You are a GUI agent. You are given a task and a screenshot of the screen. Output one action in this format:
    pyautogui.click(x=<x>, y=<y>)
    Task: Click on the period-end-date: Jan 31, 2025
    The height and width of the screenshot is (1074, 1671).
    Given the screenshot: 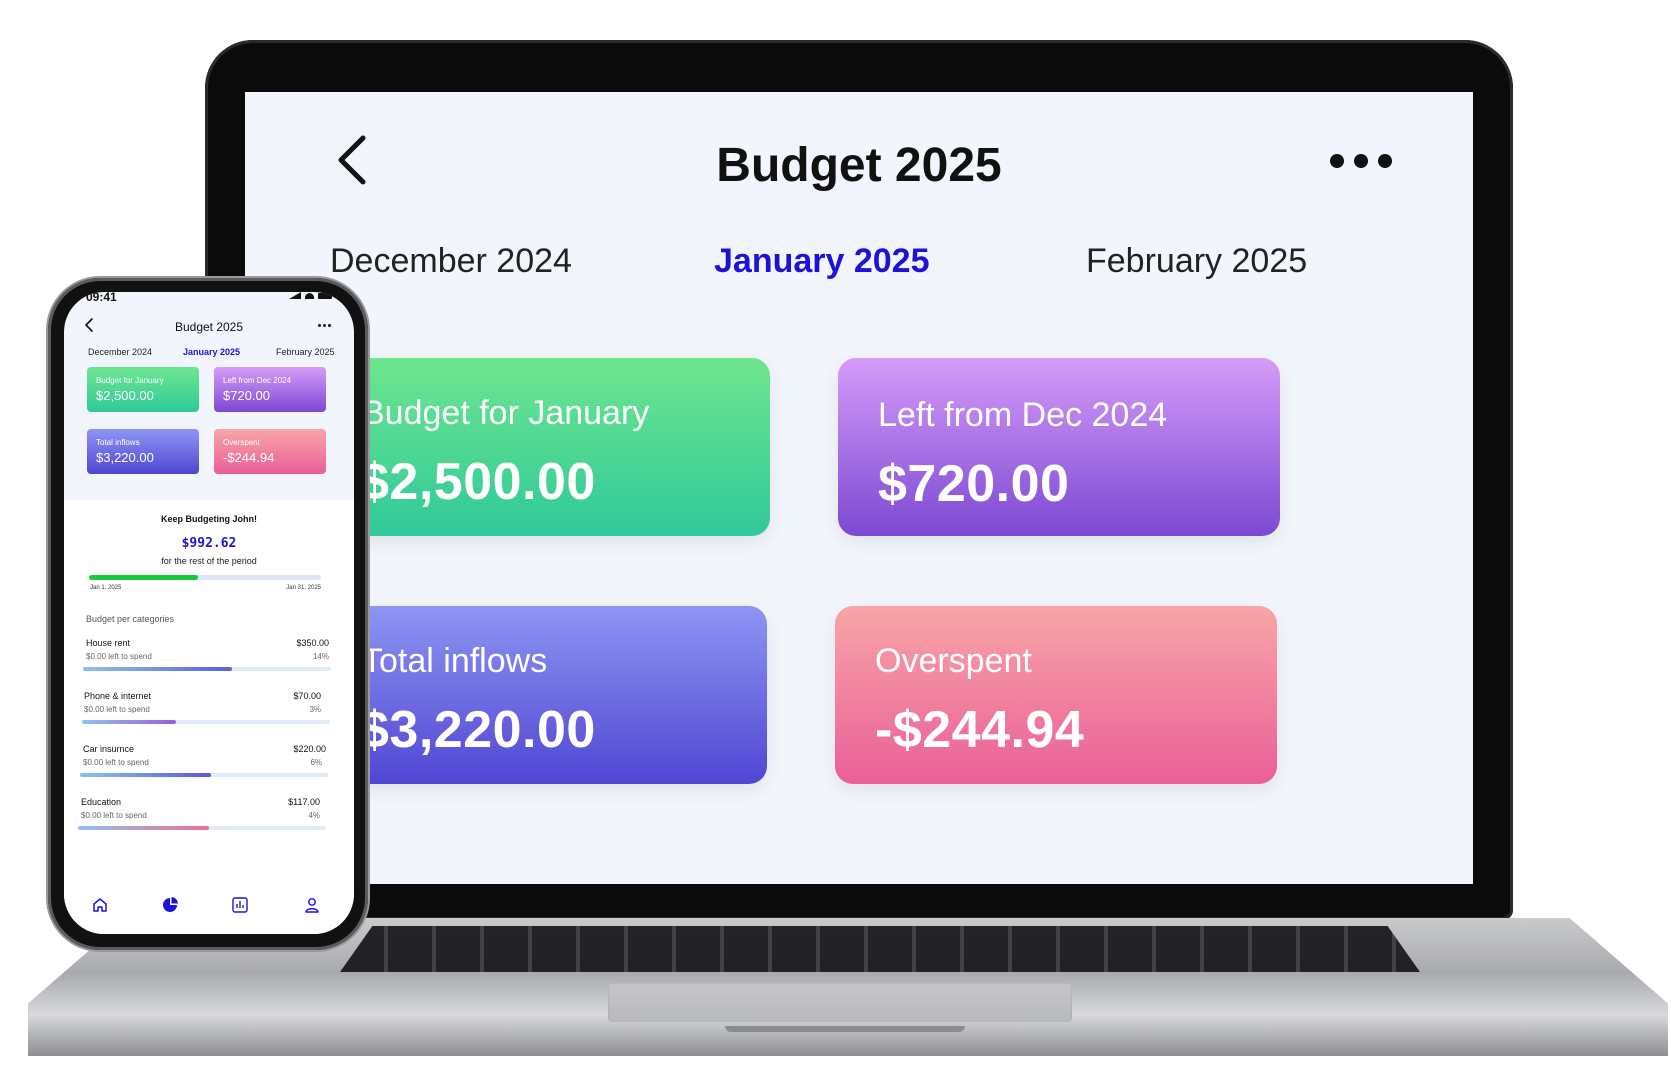 What is the action you would take?
    pyautogui.click(x=303, y=588)
    